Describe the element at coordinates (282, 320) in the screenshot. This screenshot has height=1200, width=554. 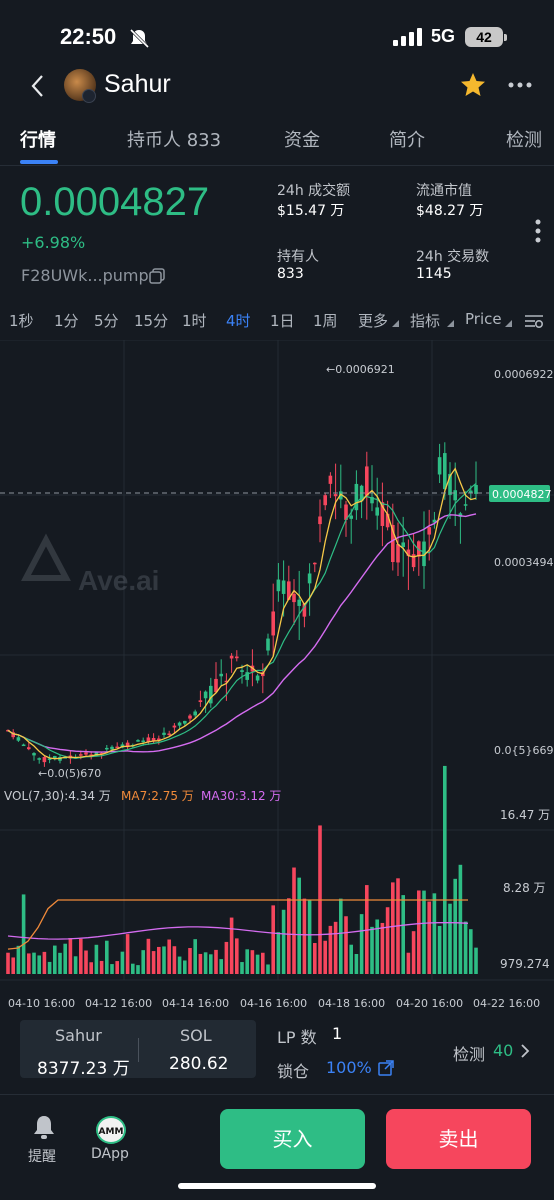
I see `tf-1d: 1日` at that location.